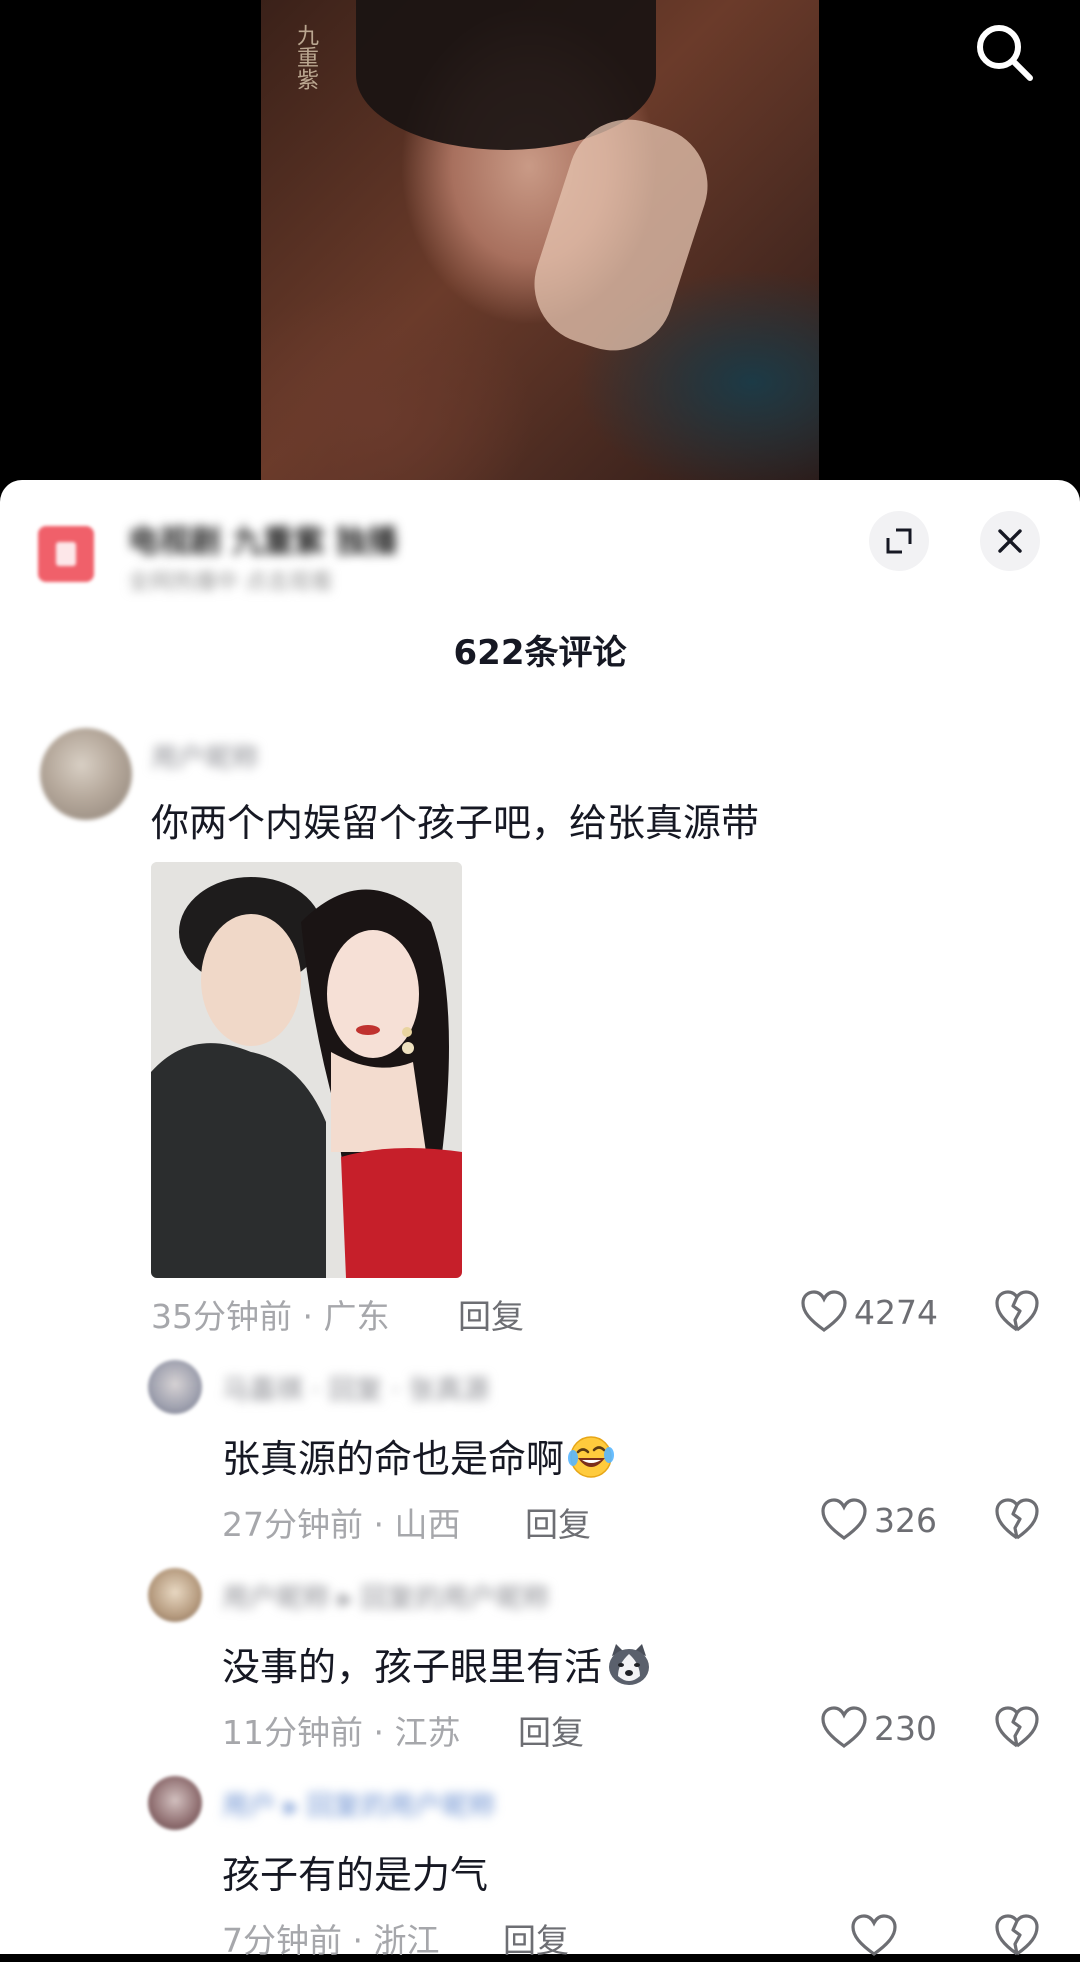 This screenshot has height=1962, width=1080. I want to click on comment-username: 用户昵称, so click(205, 755).